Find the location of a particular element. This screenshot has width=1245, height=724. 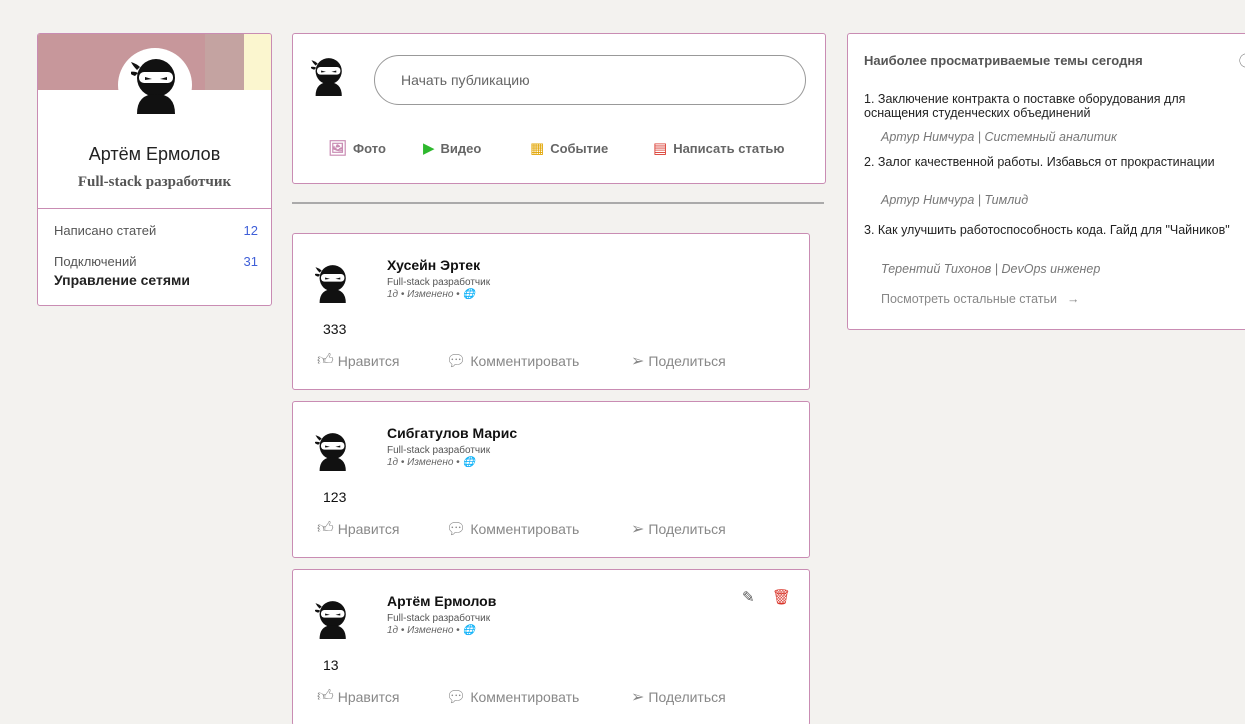

play-icon: ▶ is located at coordinates (429, 148).